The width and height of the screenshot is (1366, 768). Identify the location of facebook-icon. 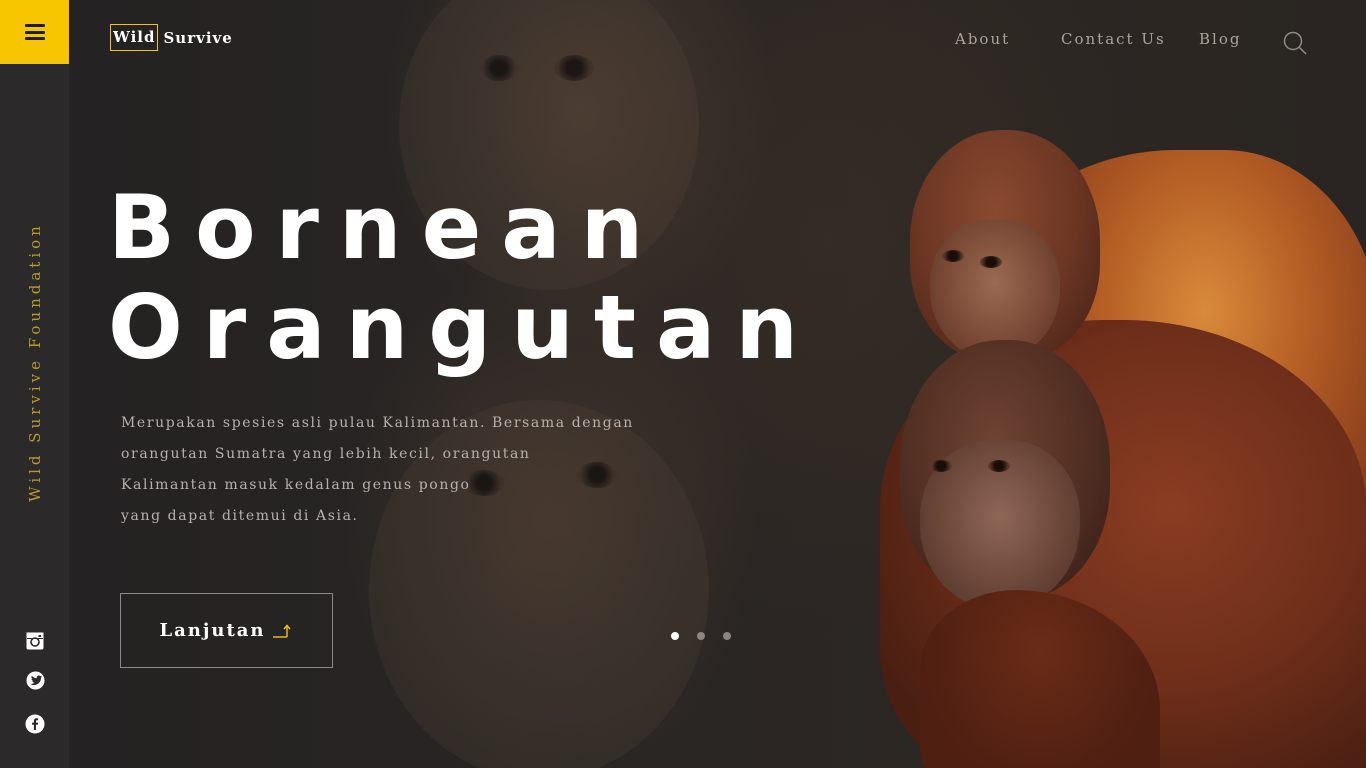
(35, 724).